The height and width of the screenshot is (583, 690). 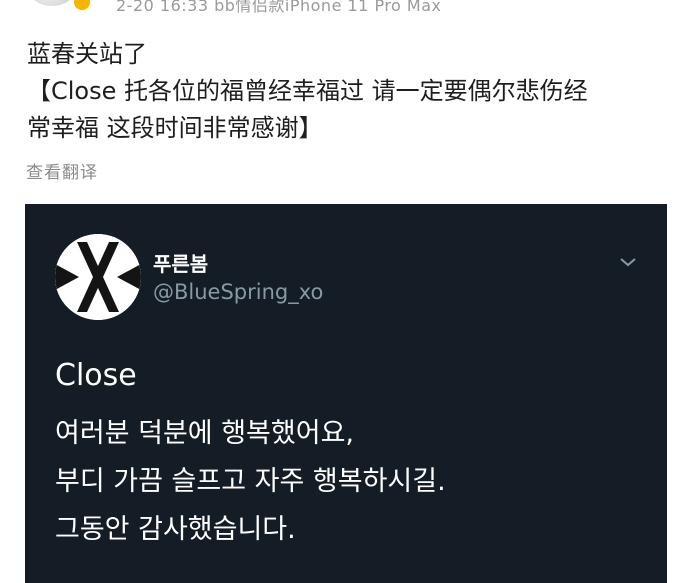 I want to click on post-meta: 2-20 16:33 bb情侣款iPhone 11 Pro Max, so click(x=279, y=7).